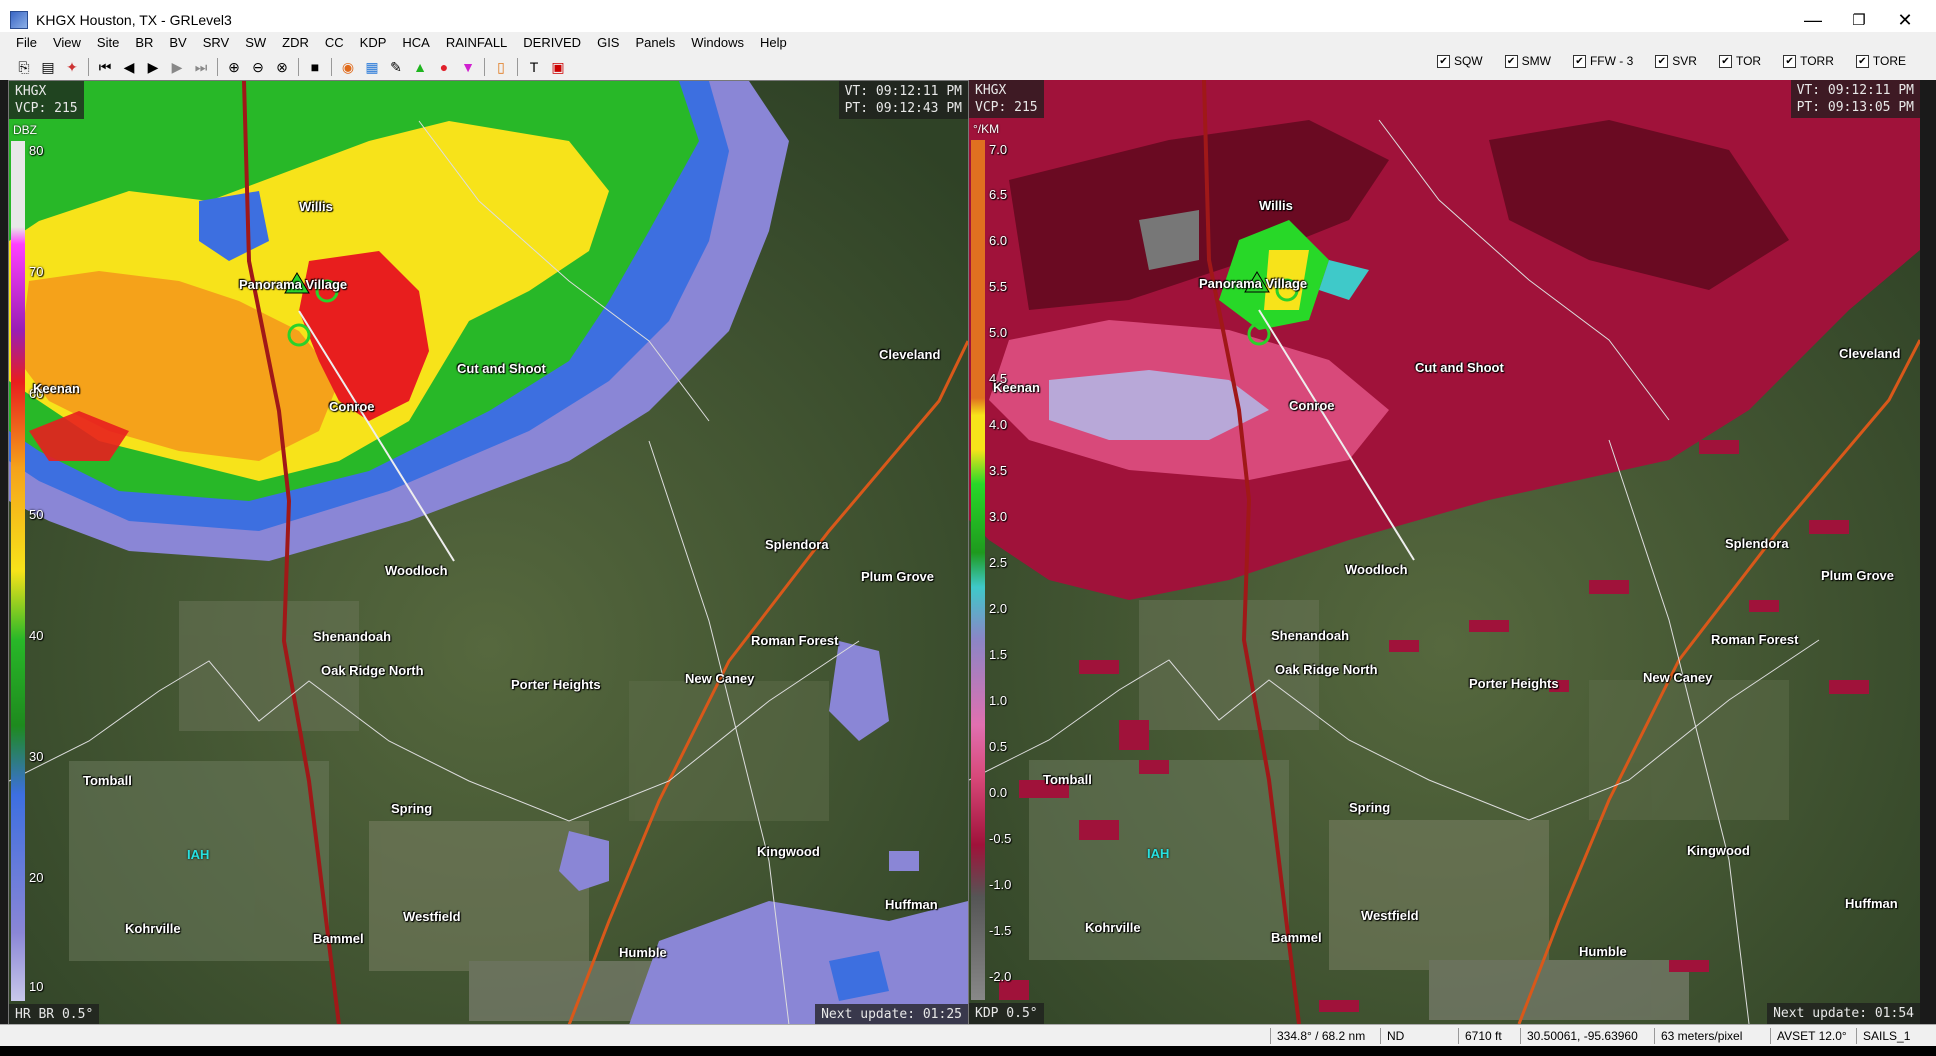 Image resolution: width=1936 pixels, height=1056 pixels. What do you see at coordinates (998, 194) in the screenshot?
I see `scale-tick: 6.5` at bounding box center [998, 194].